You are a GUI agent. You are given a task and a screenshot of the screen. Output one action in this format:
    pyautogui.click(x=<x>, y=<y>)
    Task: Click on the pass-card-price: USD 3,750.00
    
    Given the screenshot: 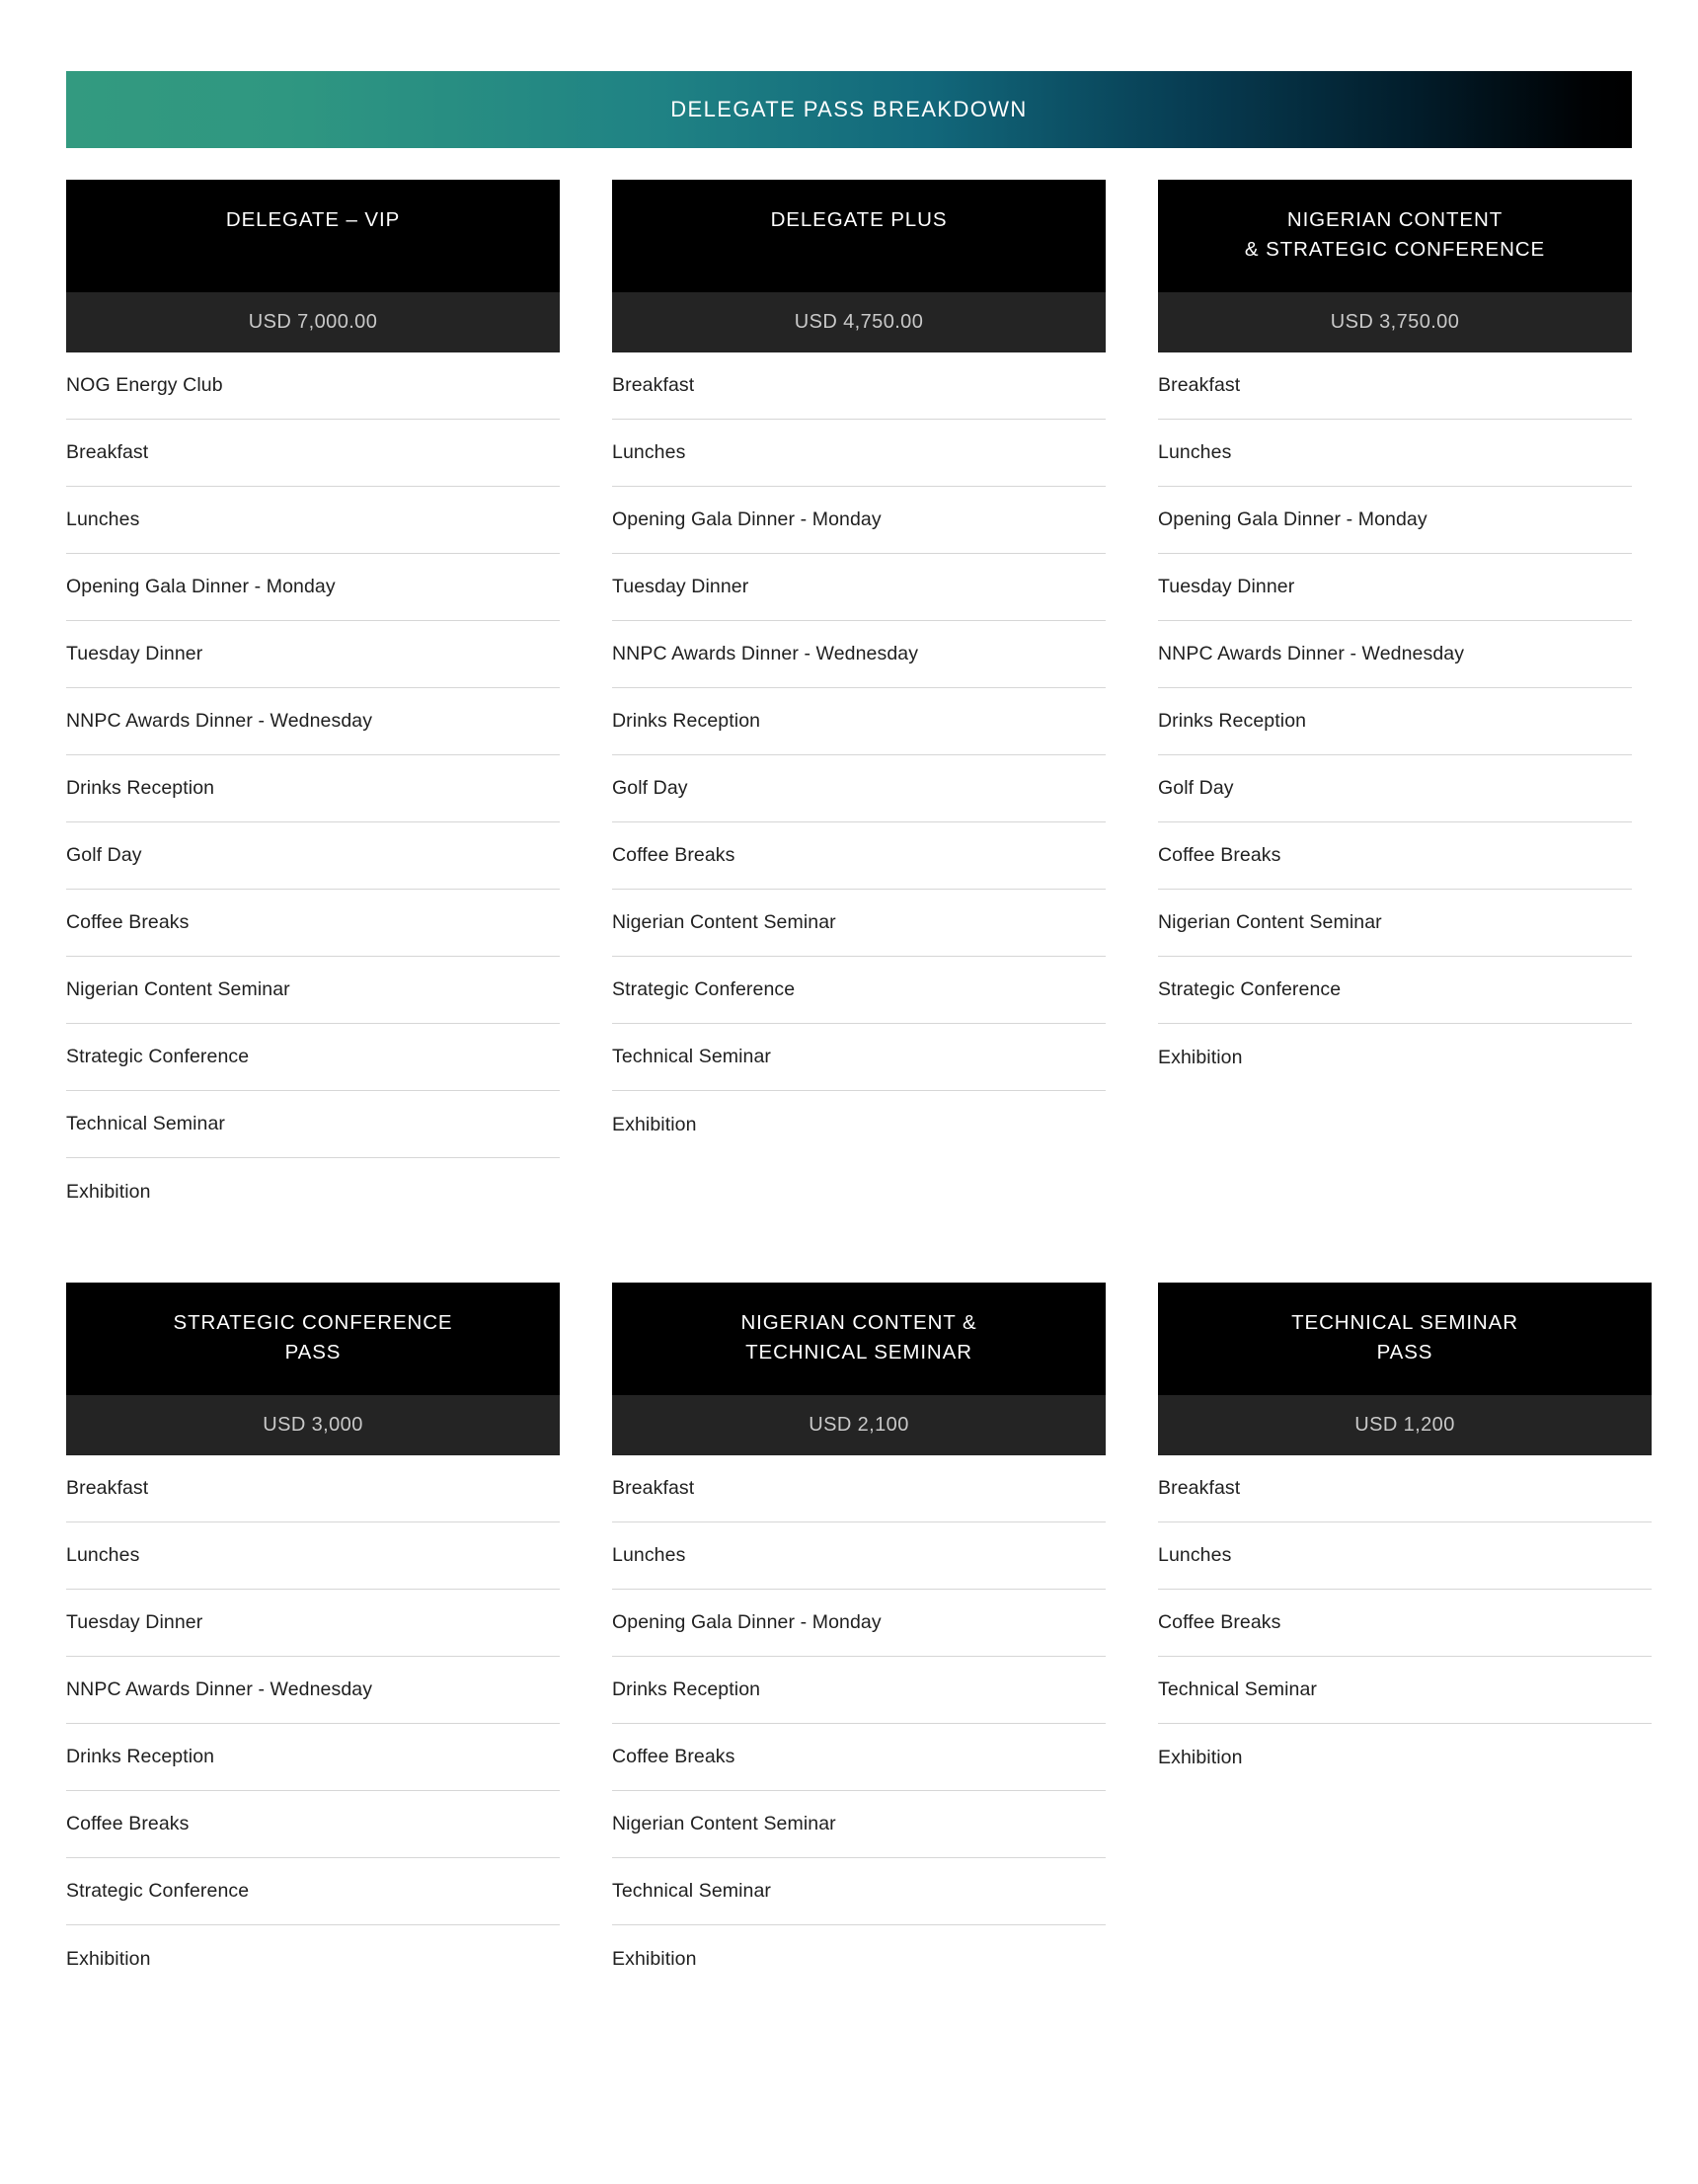 What is the action you would take?
    pyautogui.click(x=1395, y=322)
    